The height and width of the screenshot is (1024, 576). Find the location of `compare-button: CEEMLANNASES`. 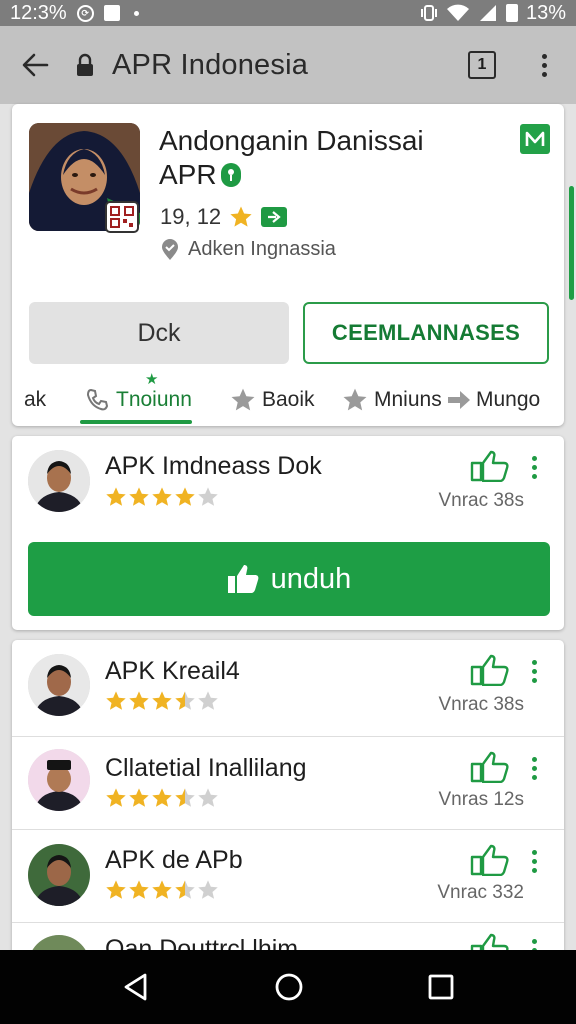

compare-button: CEEMLANNASES is located at coordinates (426, 333).